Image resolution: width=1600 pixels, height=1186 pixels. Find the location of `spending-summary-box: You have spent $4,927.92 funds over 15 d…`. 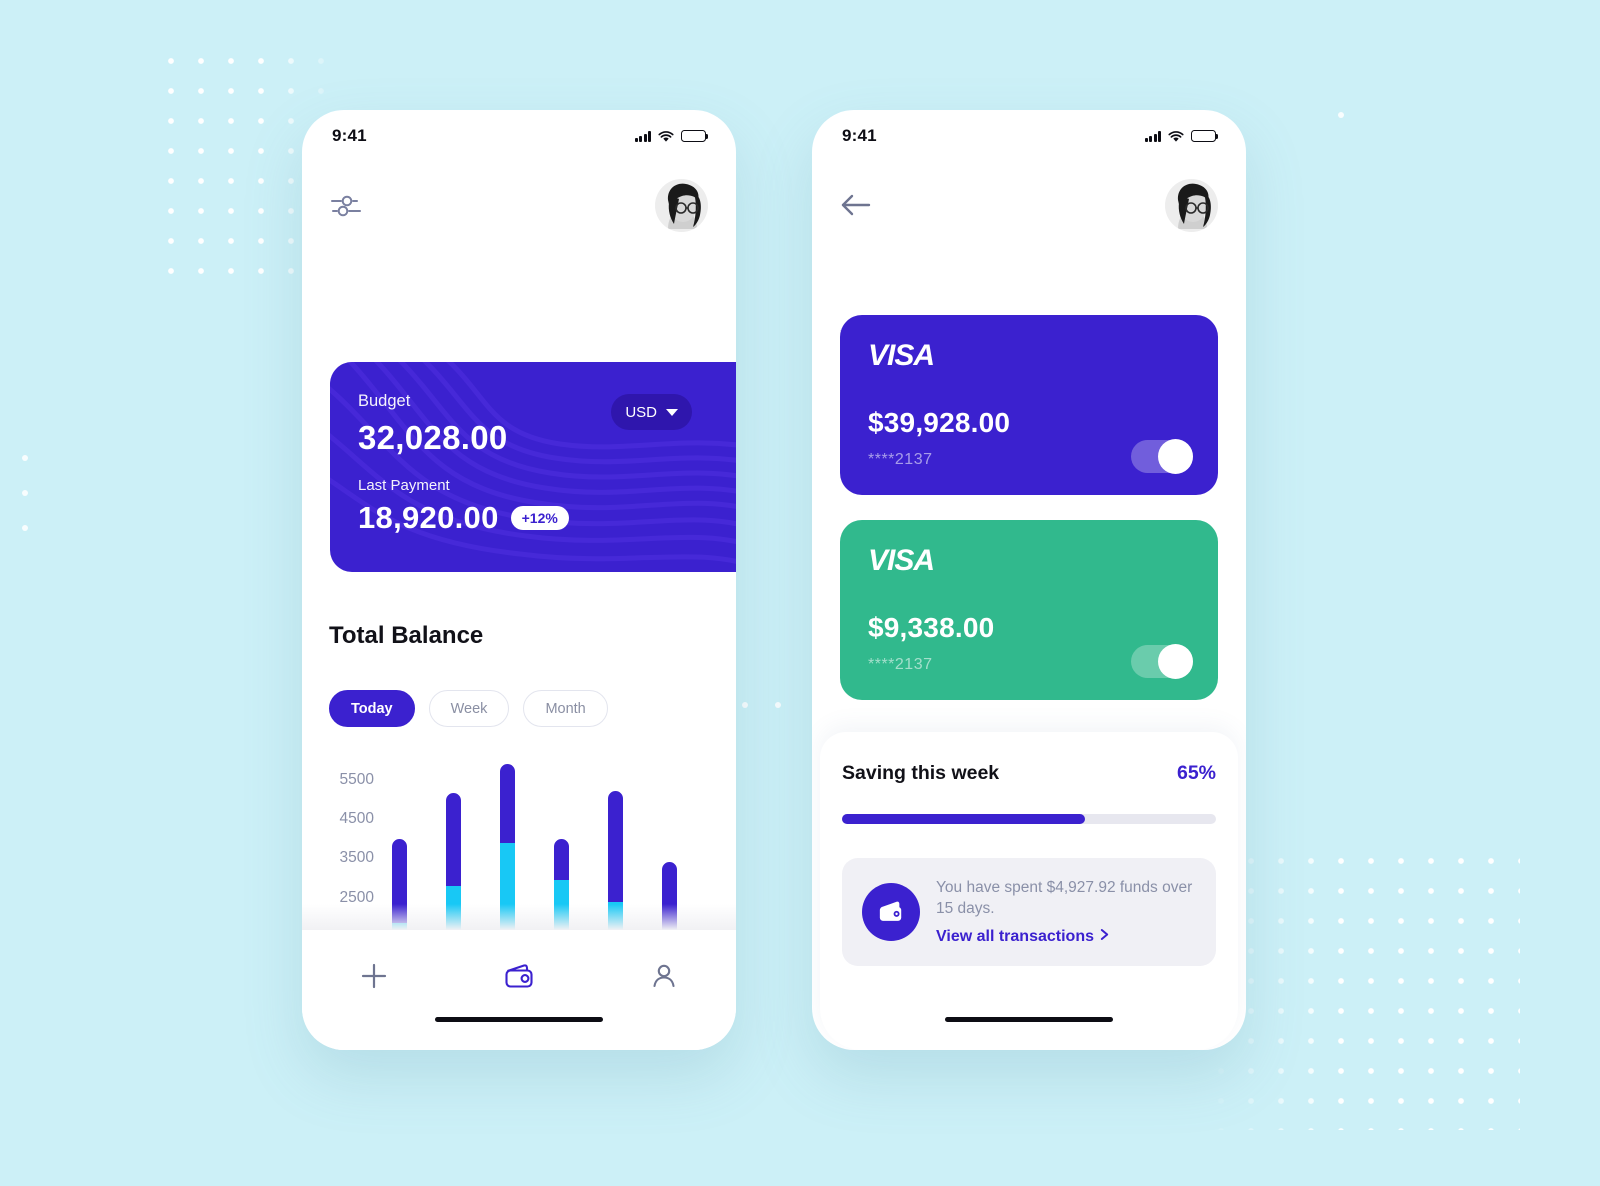

spending-summary-box: You have spent $4,927.92 funds over 15 d… is located at coordinates (1029, 912).